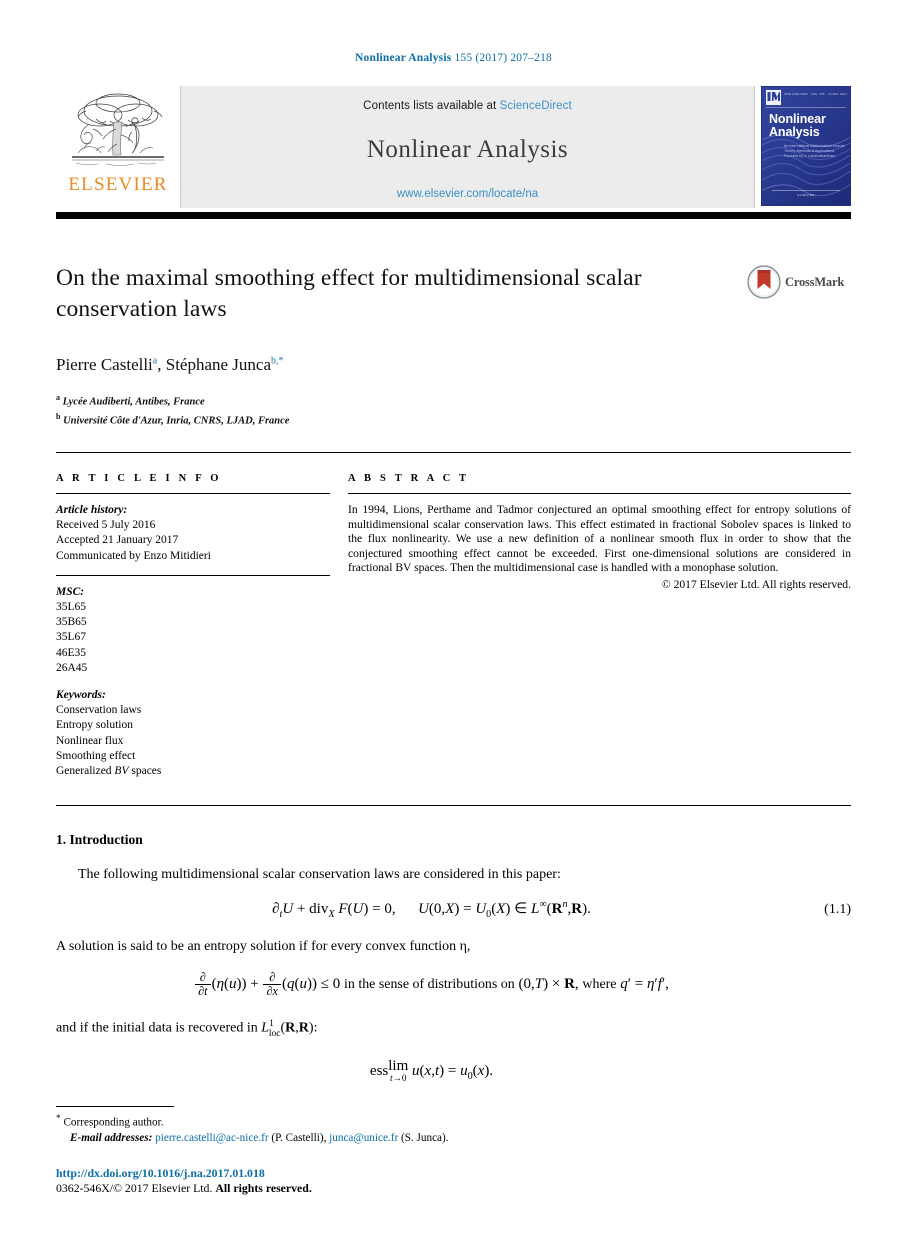 This screenshot has width=907, height=1238. What do you see at coordinates (193, 575) in the screenshot?
I see `msc-separator-rule` at bounding box center [193, 575].